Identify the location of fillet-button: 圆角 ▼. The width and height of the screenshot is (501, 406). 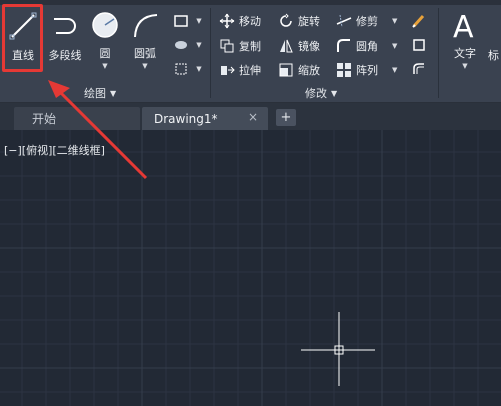
(366, 46).